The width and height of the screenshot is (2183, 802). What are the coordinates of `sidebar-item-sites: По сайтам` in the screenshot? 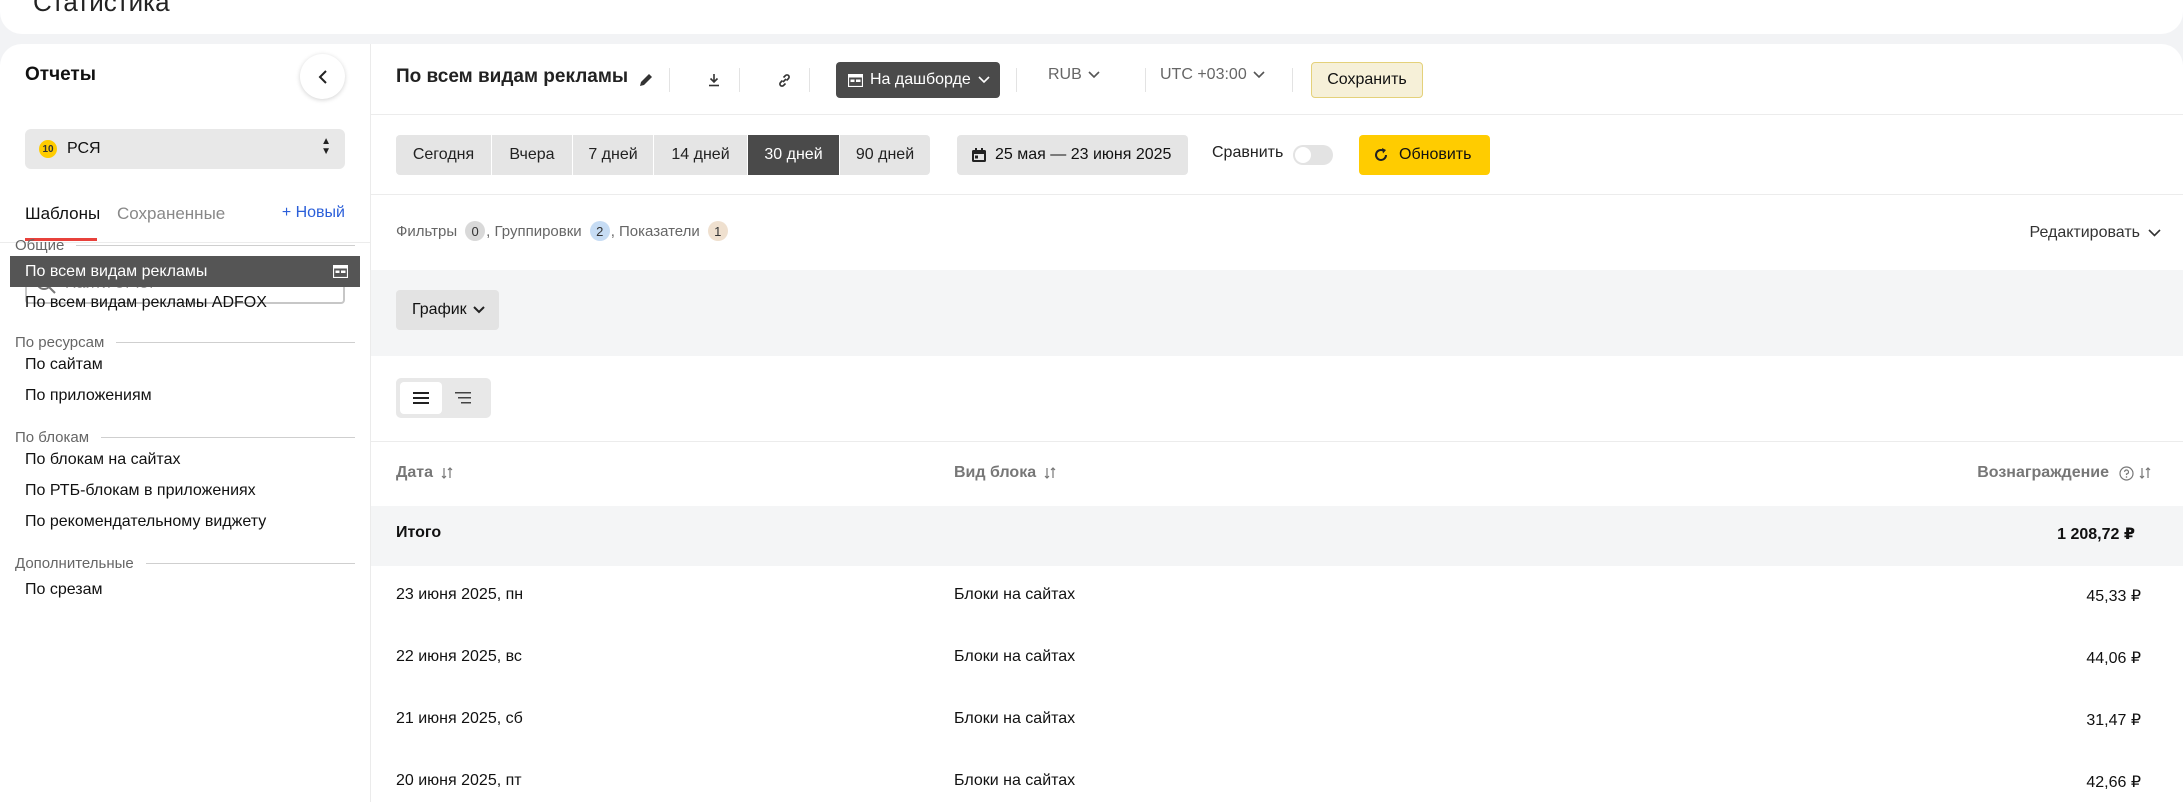 It's located at (185, 364).